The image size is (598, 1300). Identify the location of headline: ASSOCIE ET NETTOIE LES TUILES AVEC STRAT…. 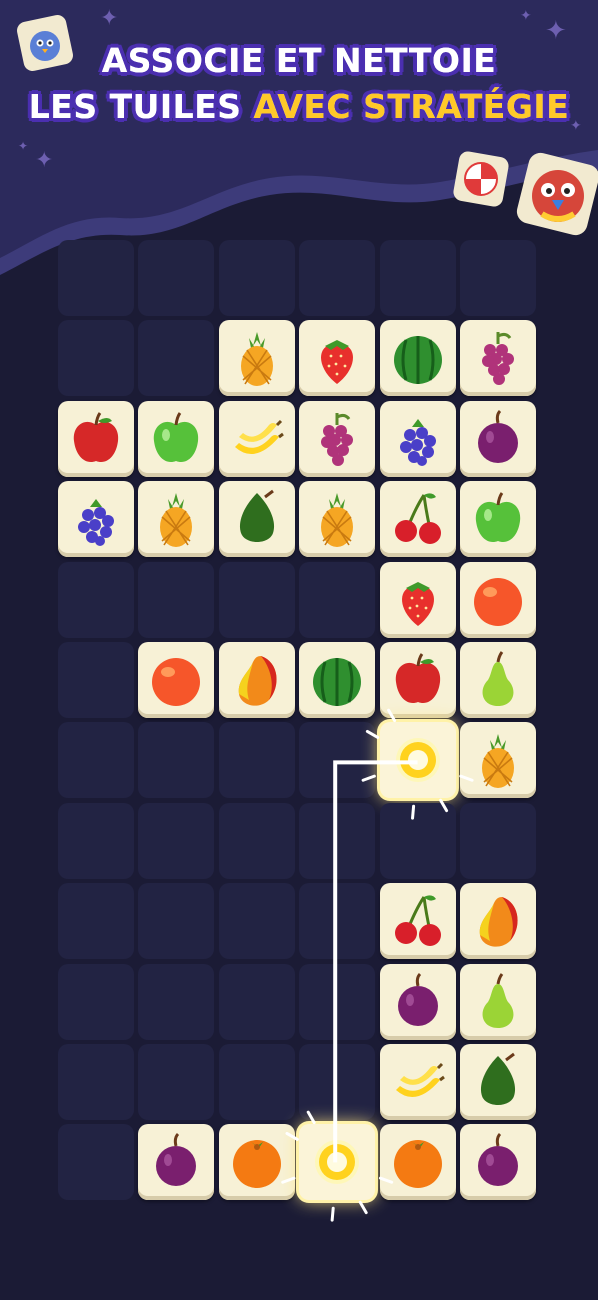
(299, 84).